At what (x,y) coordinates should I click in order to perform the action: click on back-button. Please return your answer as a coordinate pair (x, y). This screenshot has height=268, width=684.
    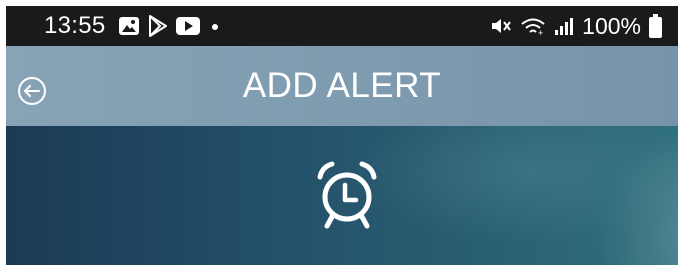
    Looking at the image, I should click on (32, 91).